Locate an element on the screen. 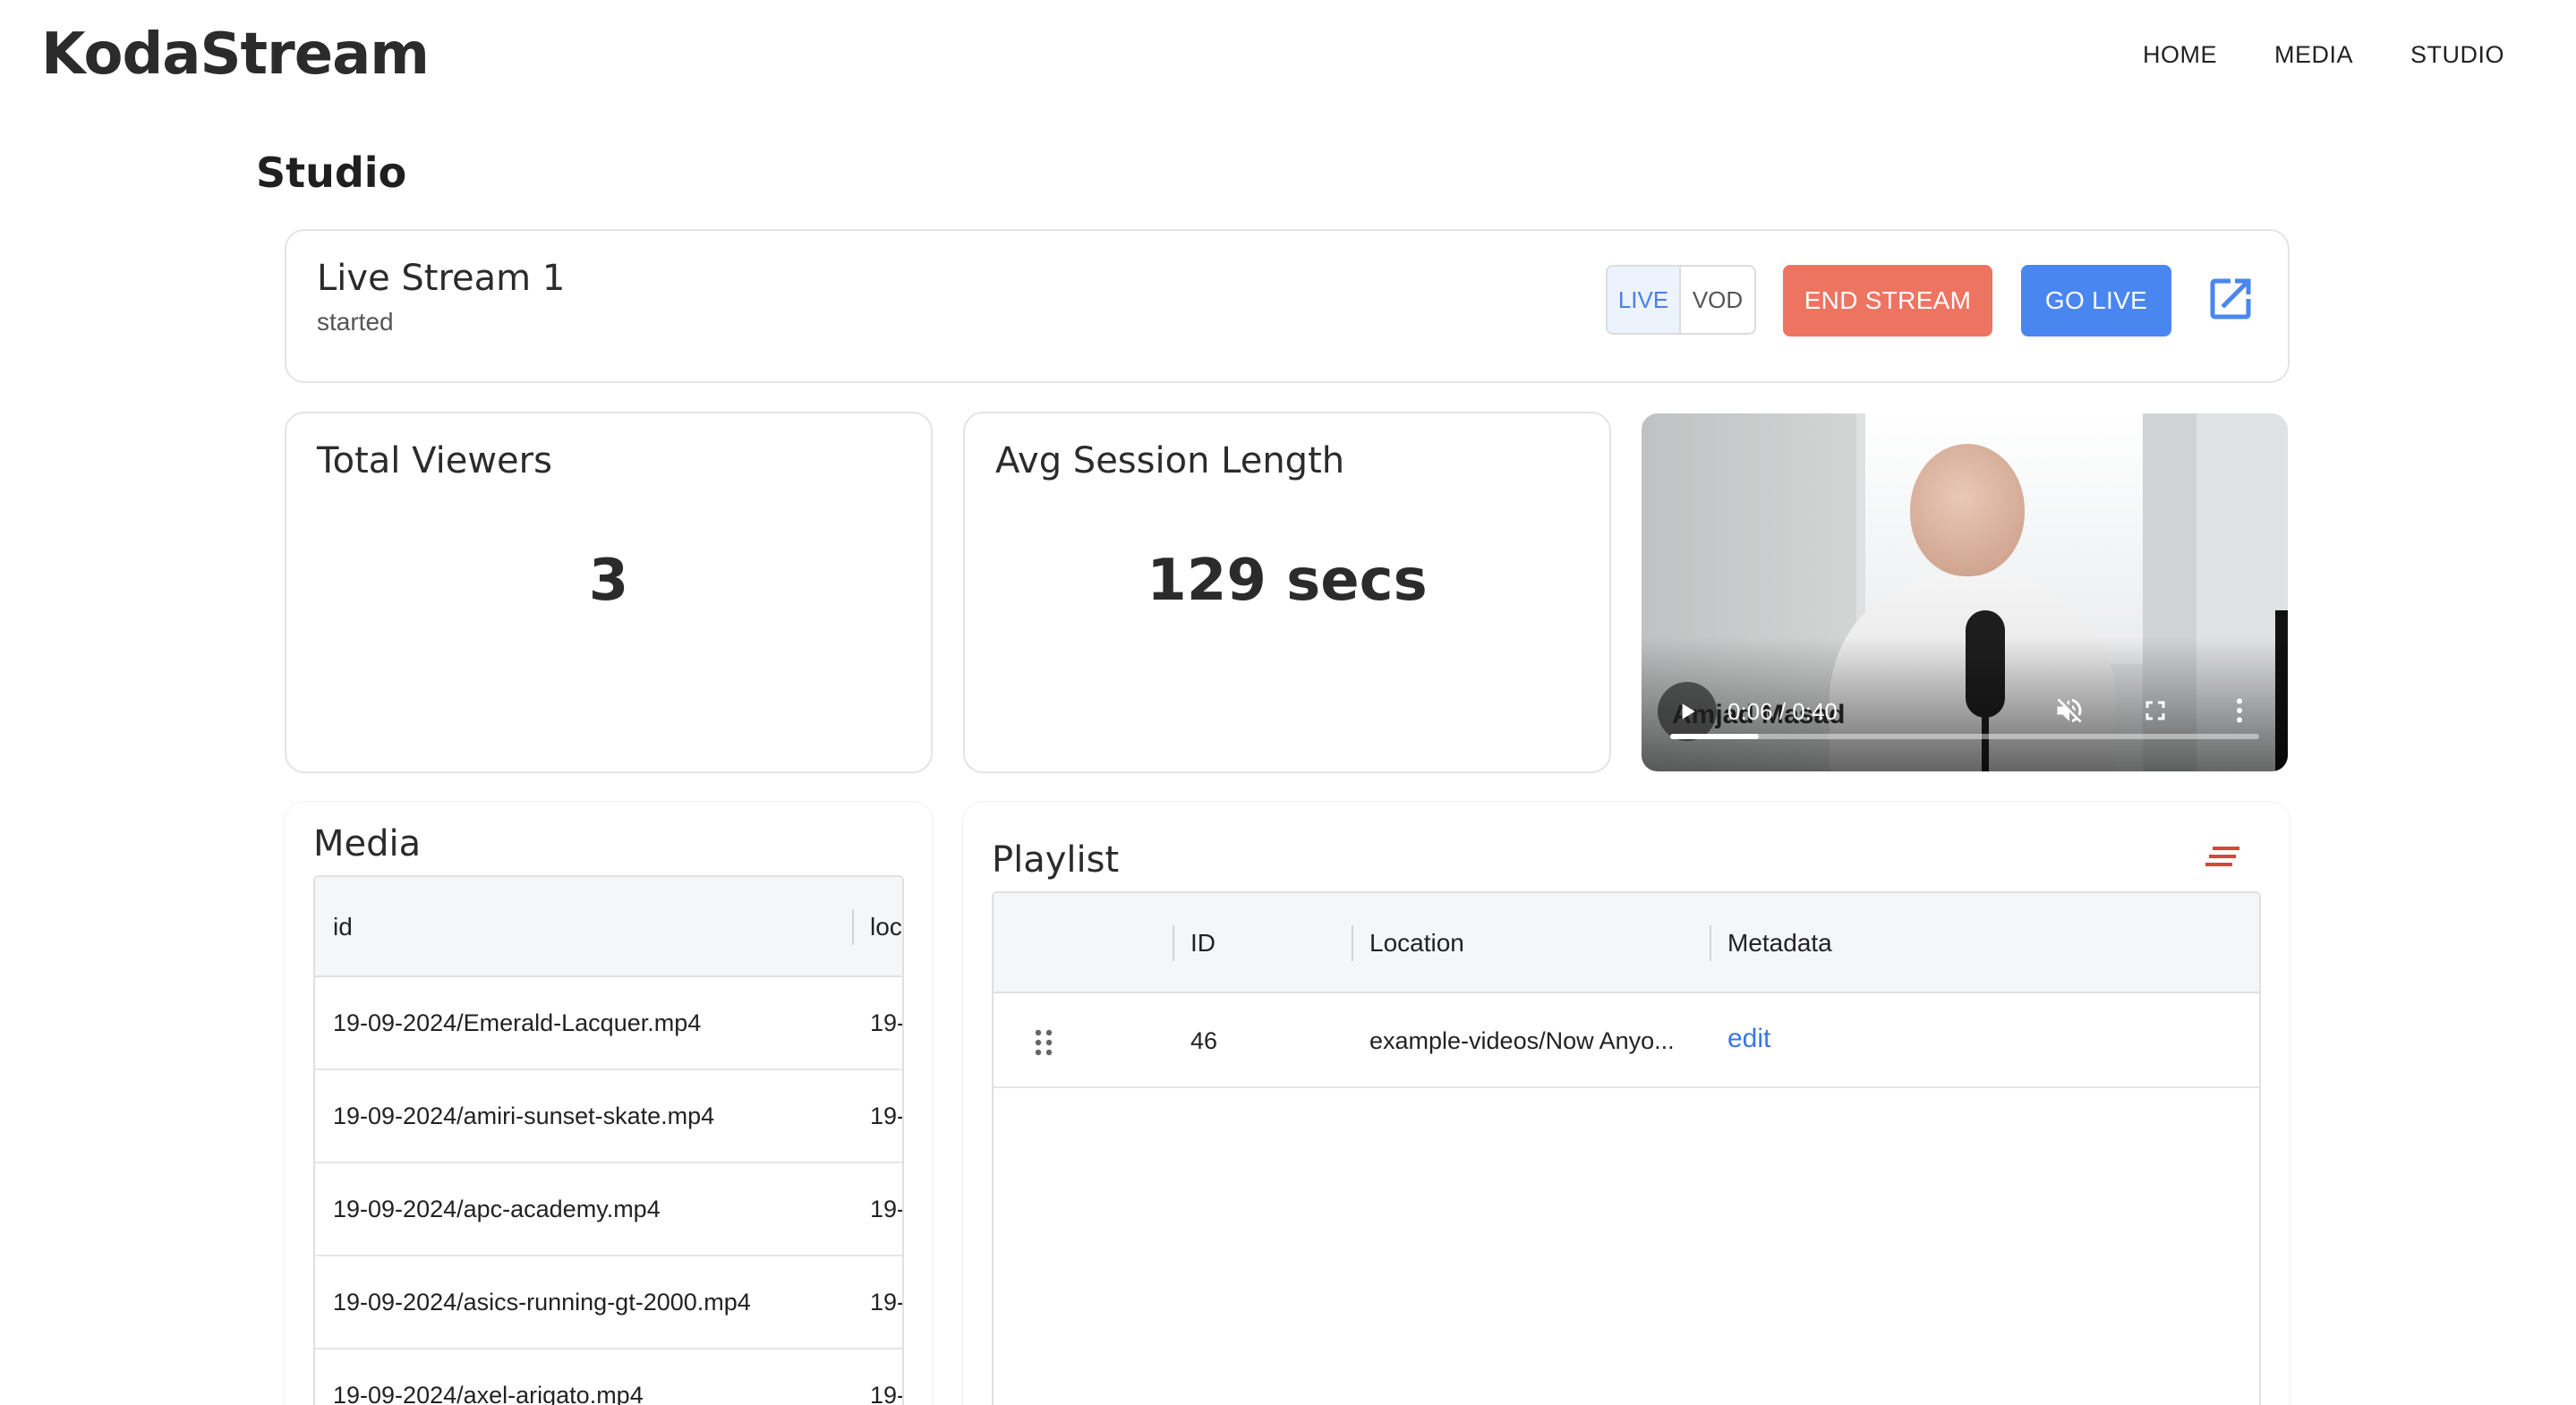  stream-name: Live Stream 1 is located at coordinates (441, 278).